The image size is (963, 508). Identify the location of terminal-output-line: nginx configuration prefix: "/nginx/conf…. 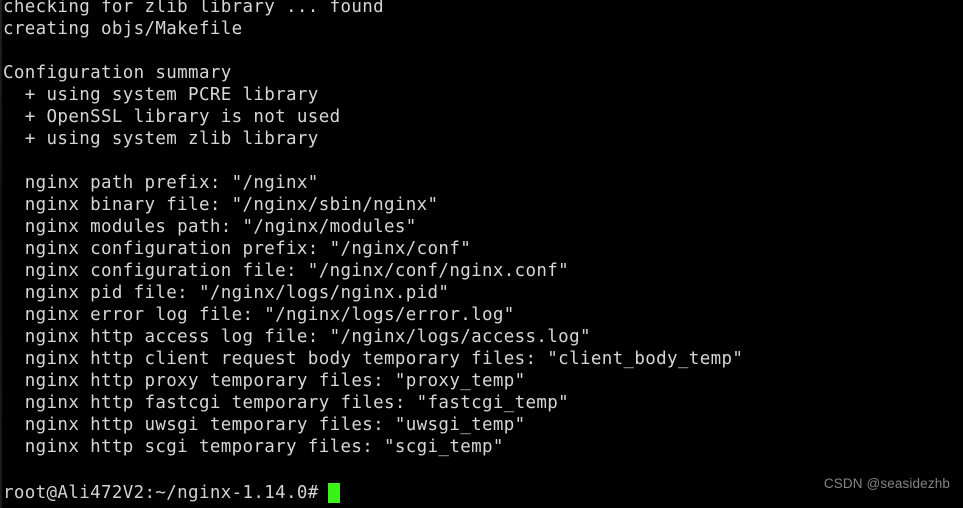
(237, 249).